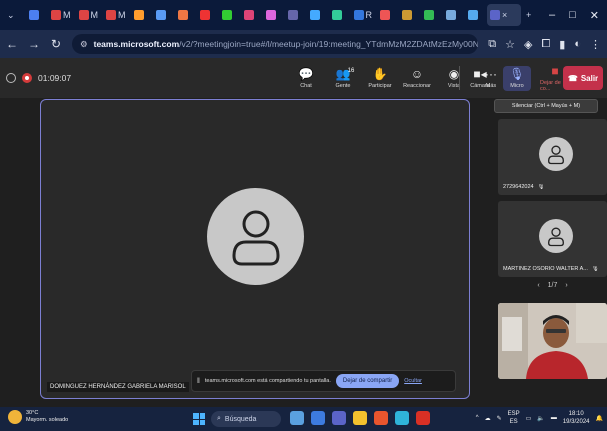 This screenshot has width=607, height=431. I want to click on site-info-icon: ⚙, so click(84, 44).